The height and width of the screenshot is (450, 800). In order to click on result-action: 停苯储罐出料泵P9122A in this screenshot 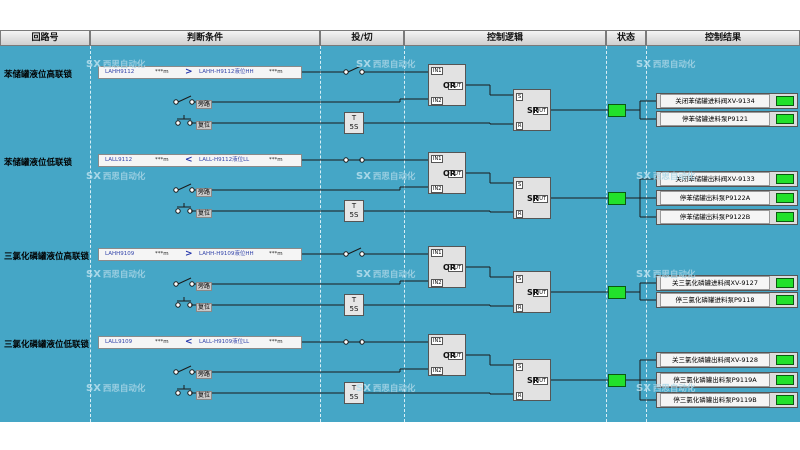, I will do `click(727, 198)`.